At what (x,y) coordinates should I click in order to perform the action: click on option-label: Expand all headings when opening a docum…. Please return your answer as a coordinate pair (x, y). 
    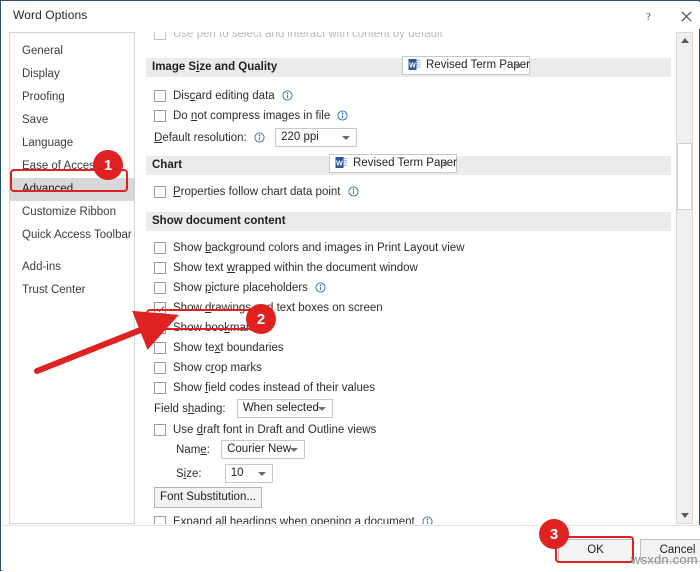
    Looking at the image, I should click on (294, 520).